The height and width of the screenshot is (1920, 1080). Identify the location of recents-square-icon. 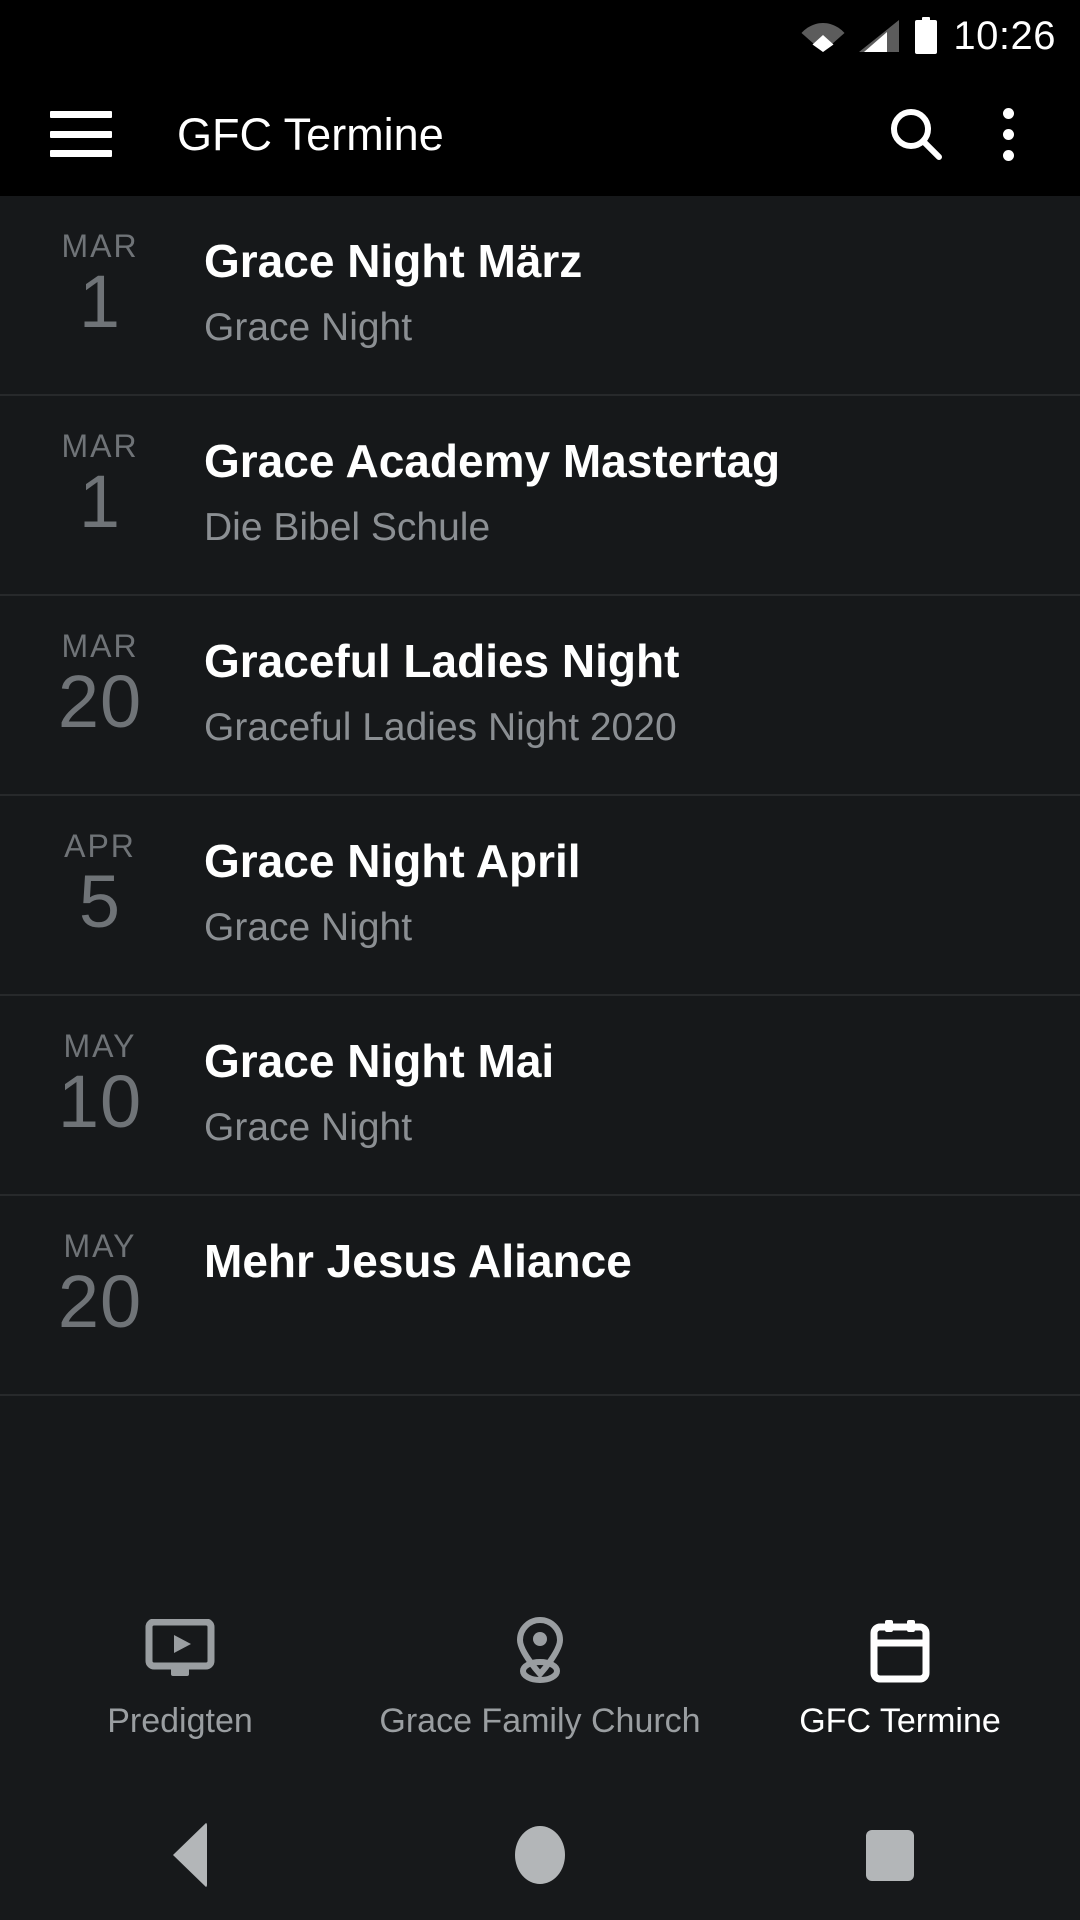
(890, 1855).